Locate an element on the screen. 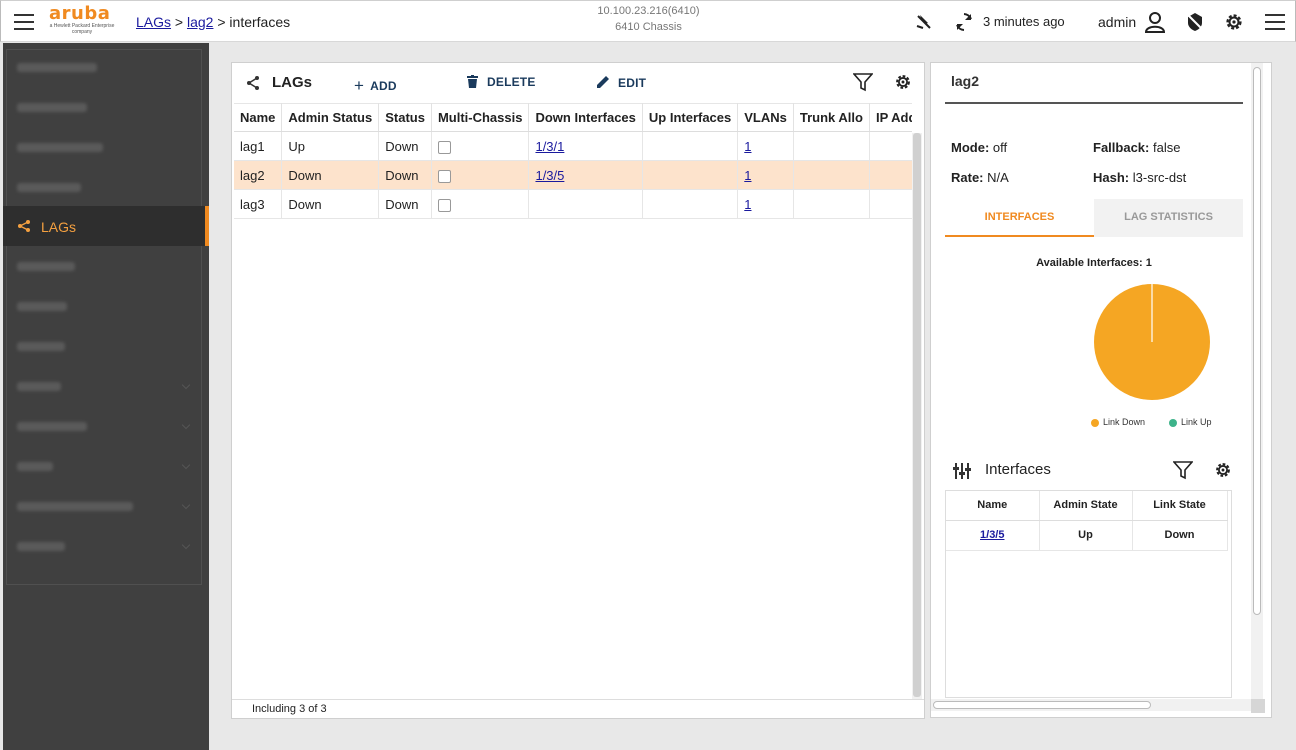 The width and height of the screenshot is (1296, 750). username: admin is located at coordinates (1117, 22).